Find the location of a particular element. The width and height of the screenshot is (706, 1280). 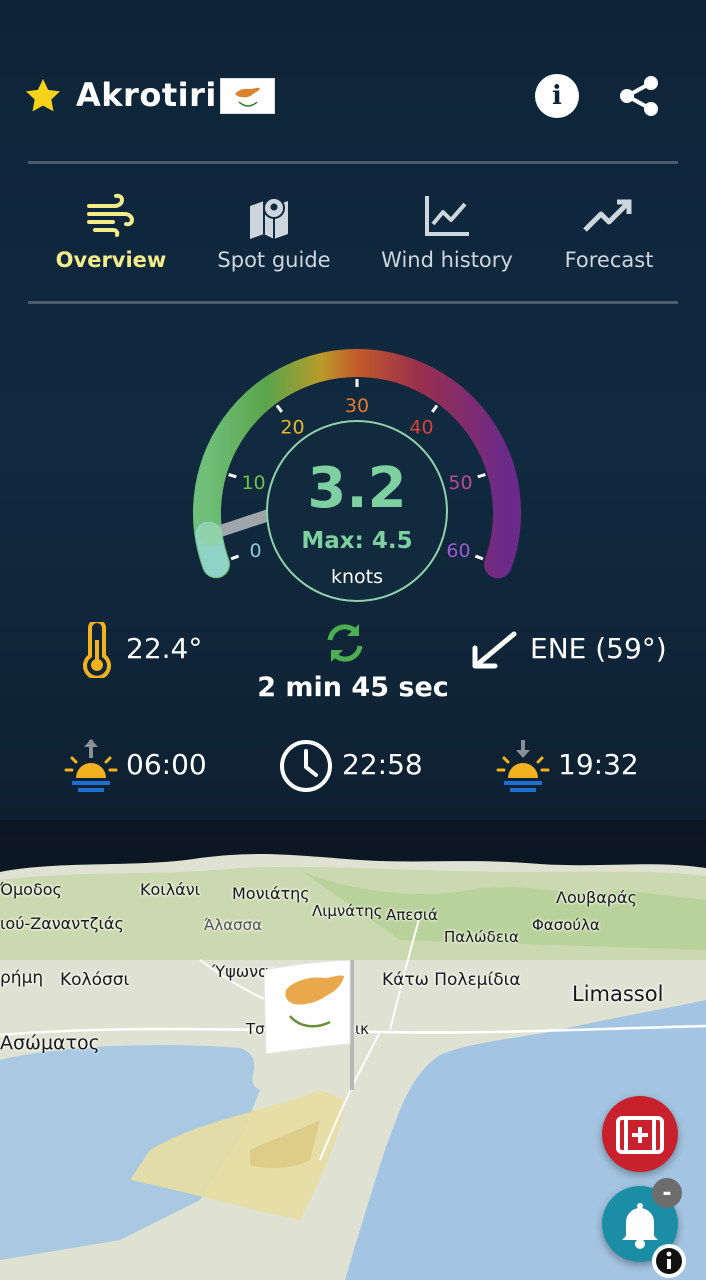

tab-wind-history-label: Wind history is located at coordinates (447, 260).